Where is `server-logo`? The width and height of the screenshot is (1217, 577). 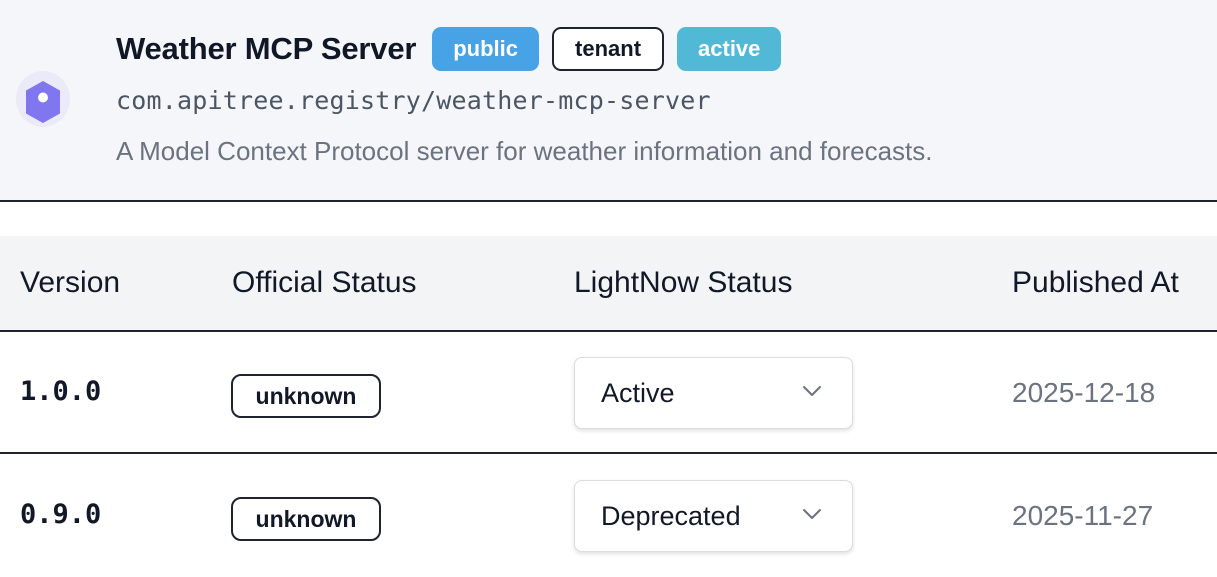
server-logo is located at coordinates (43, 102).